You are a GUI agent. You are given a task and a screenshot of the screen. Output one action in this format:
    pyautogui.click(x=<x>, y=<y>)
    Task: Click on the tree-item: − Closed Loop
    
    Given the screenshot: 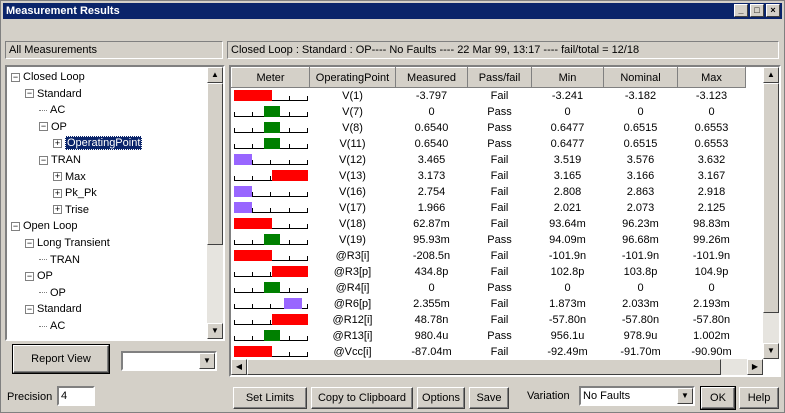 What is the action you would take?
    pyautogui.click(x=48, y=77)
    